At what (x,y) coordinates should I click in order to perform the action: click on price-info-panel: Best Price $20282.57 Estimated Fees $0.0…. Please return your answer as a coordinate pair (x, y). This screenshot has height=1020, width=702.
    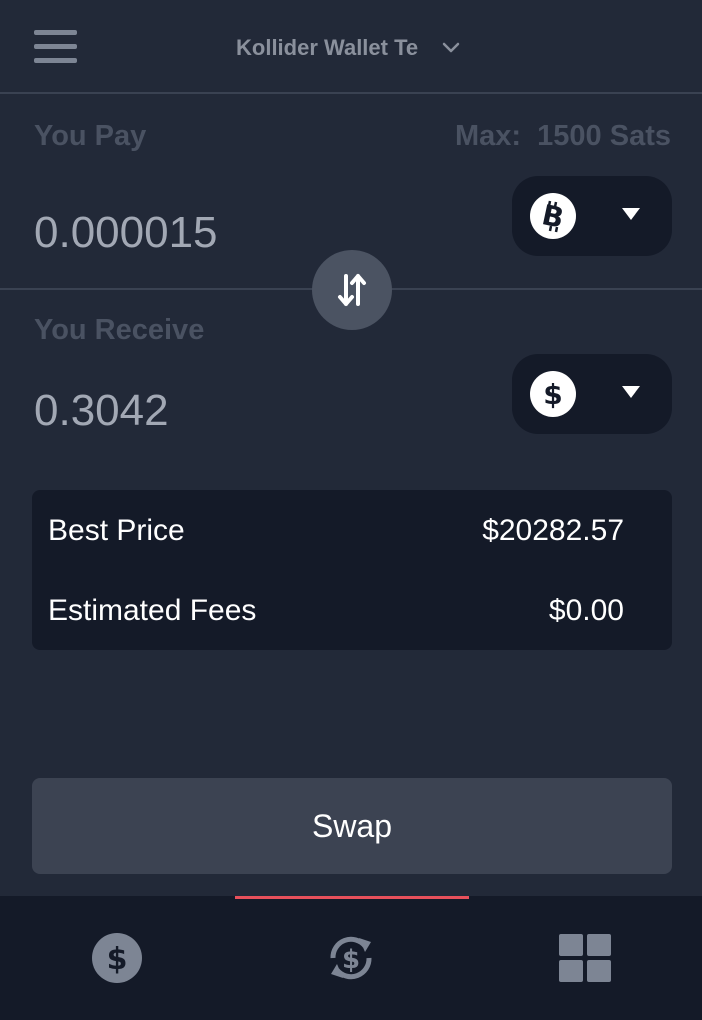
    Looking at the image, I should click on (352, 570).